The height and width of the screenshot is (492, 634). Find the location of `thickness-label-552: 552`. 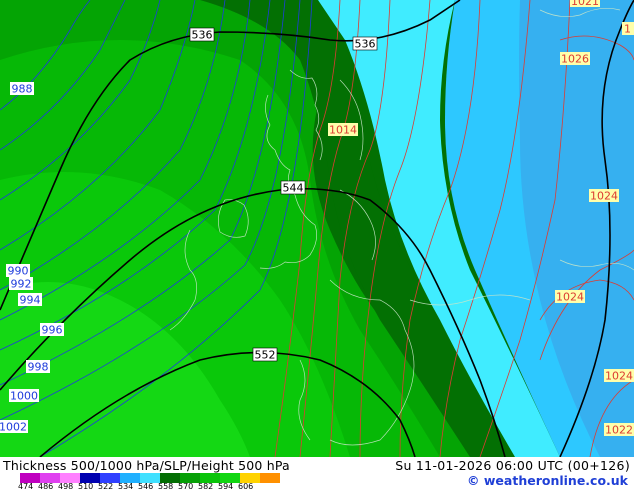

thickness-label-552: 552 is located at coordinates (265, 354).